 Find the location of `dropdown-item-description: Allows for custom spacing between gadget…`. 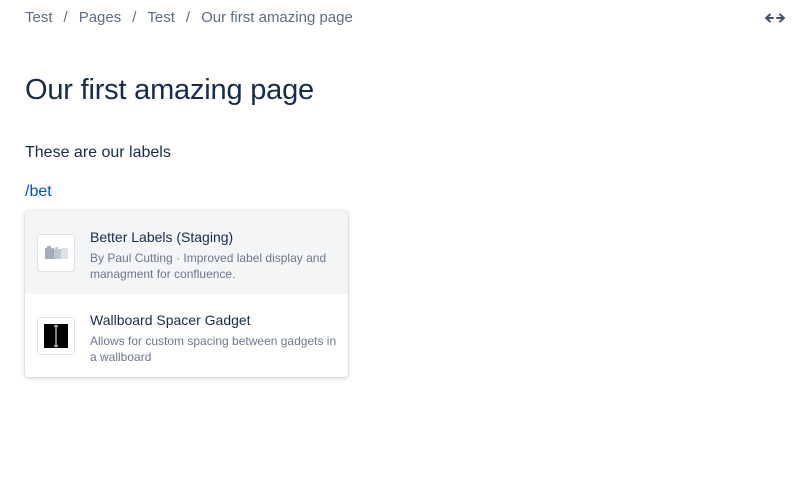

dropdown-item-description: Allows for custom spacing between gadget… is located at coordinates (213, 349).